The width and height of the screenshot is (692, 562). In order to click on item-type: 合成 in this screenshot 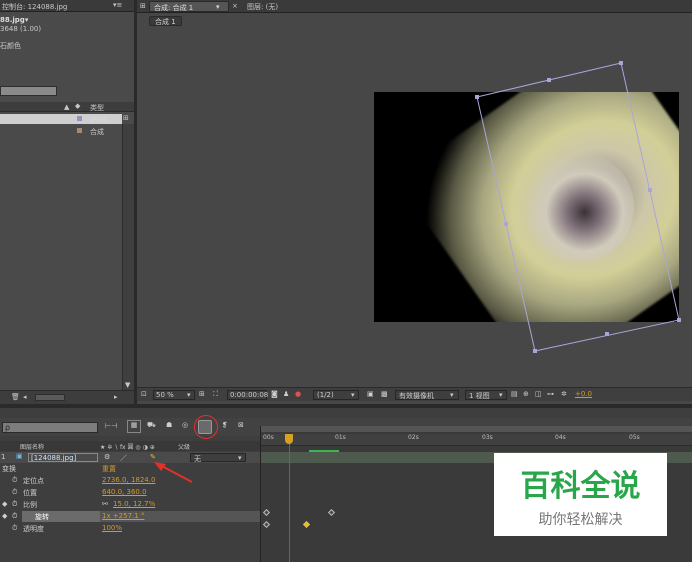, I will do `click(97, 132)`.